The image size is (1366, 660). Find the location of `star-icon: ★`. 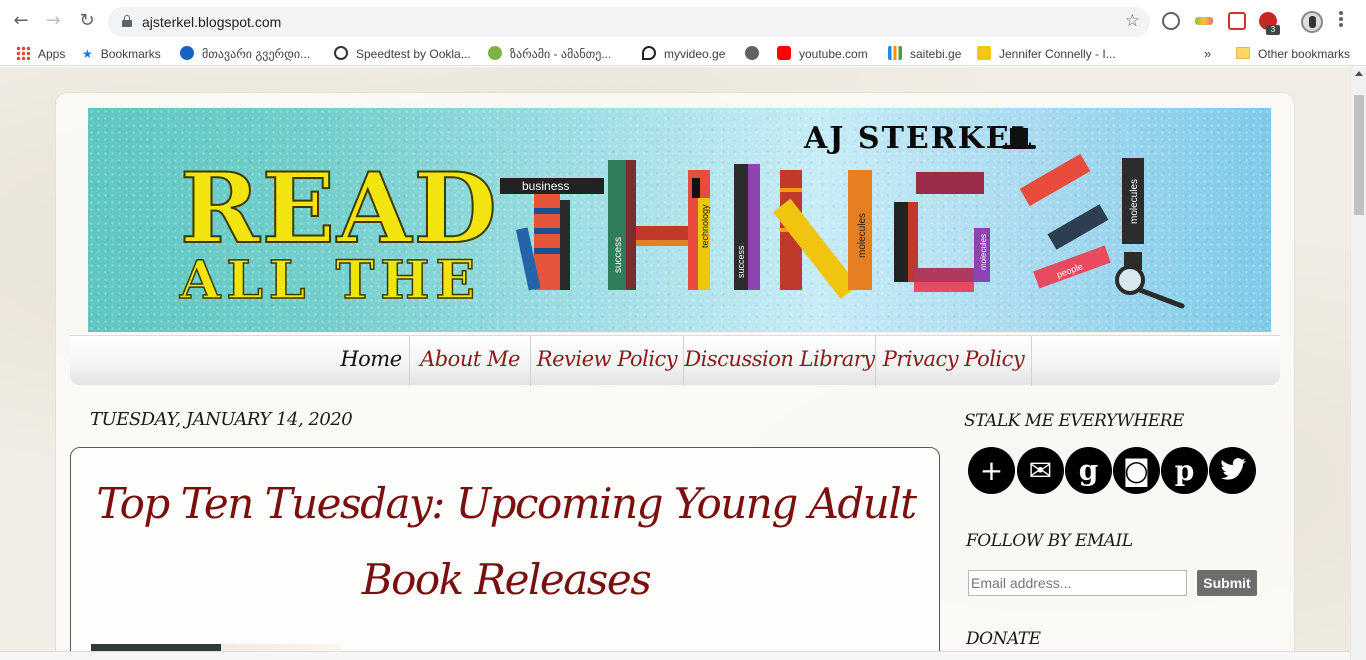

star-icon: ★ is located at coordinates (87, 54).